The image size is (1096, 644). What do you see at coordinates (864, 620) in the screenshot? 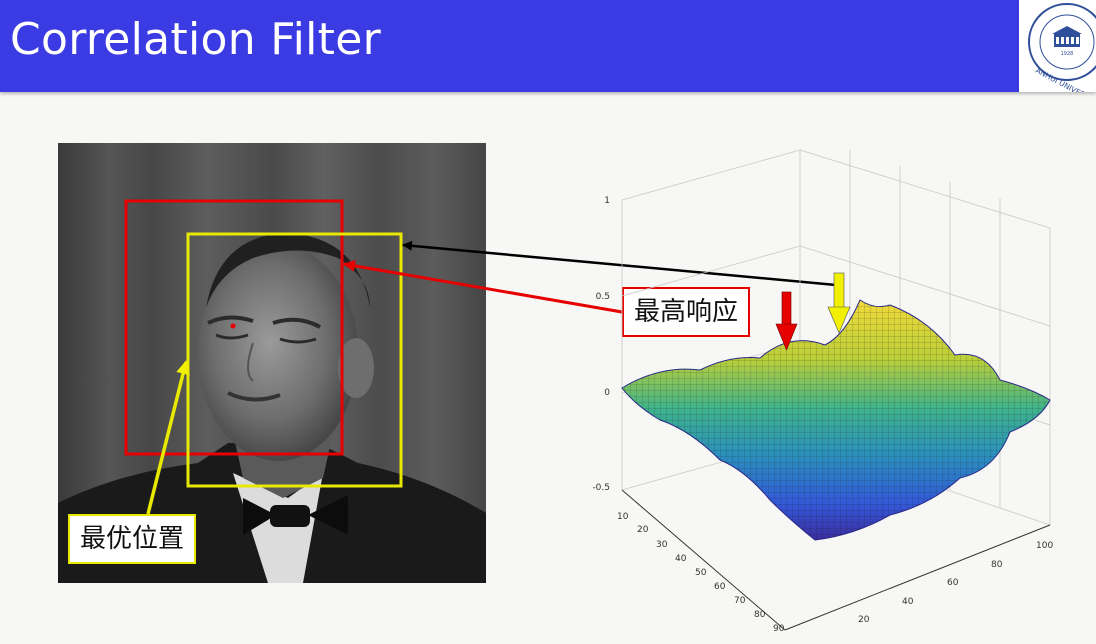
I see `x-tick-label: 20` at bounding box center [864, 620].